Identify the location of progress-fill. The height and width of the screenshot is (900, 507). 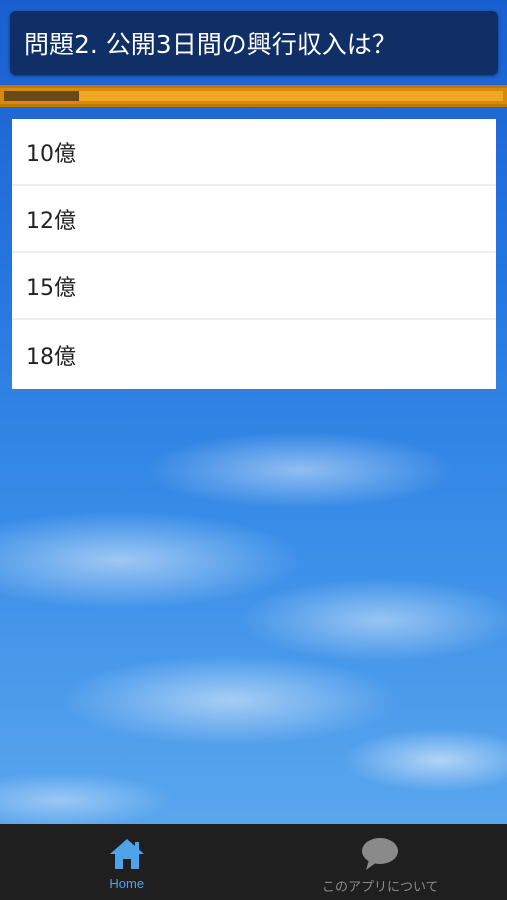
(41, 96).